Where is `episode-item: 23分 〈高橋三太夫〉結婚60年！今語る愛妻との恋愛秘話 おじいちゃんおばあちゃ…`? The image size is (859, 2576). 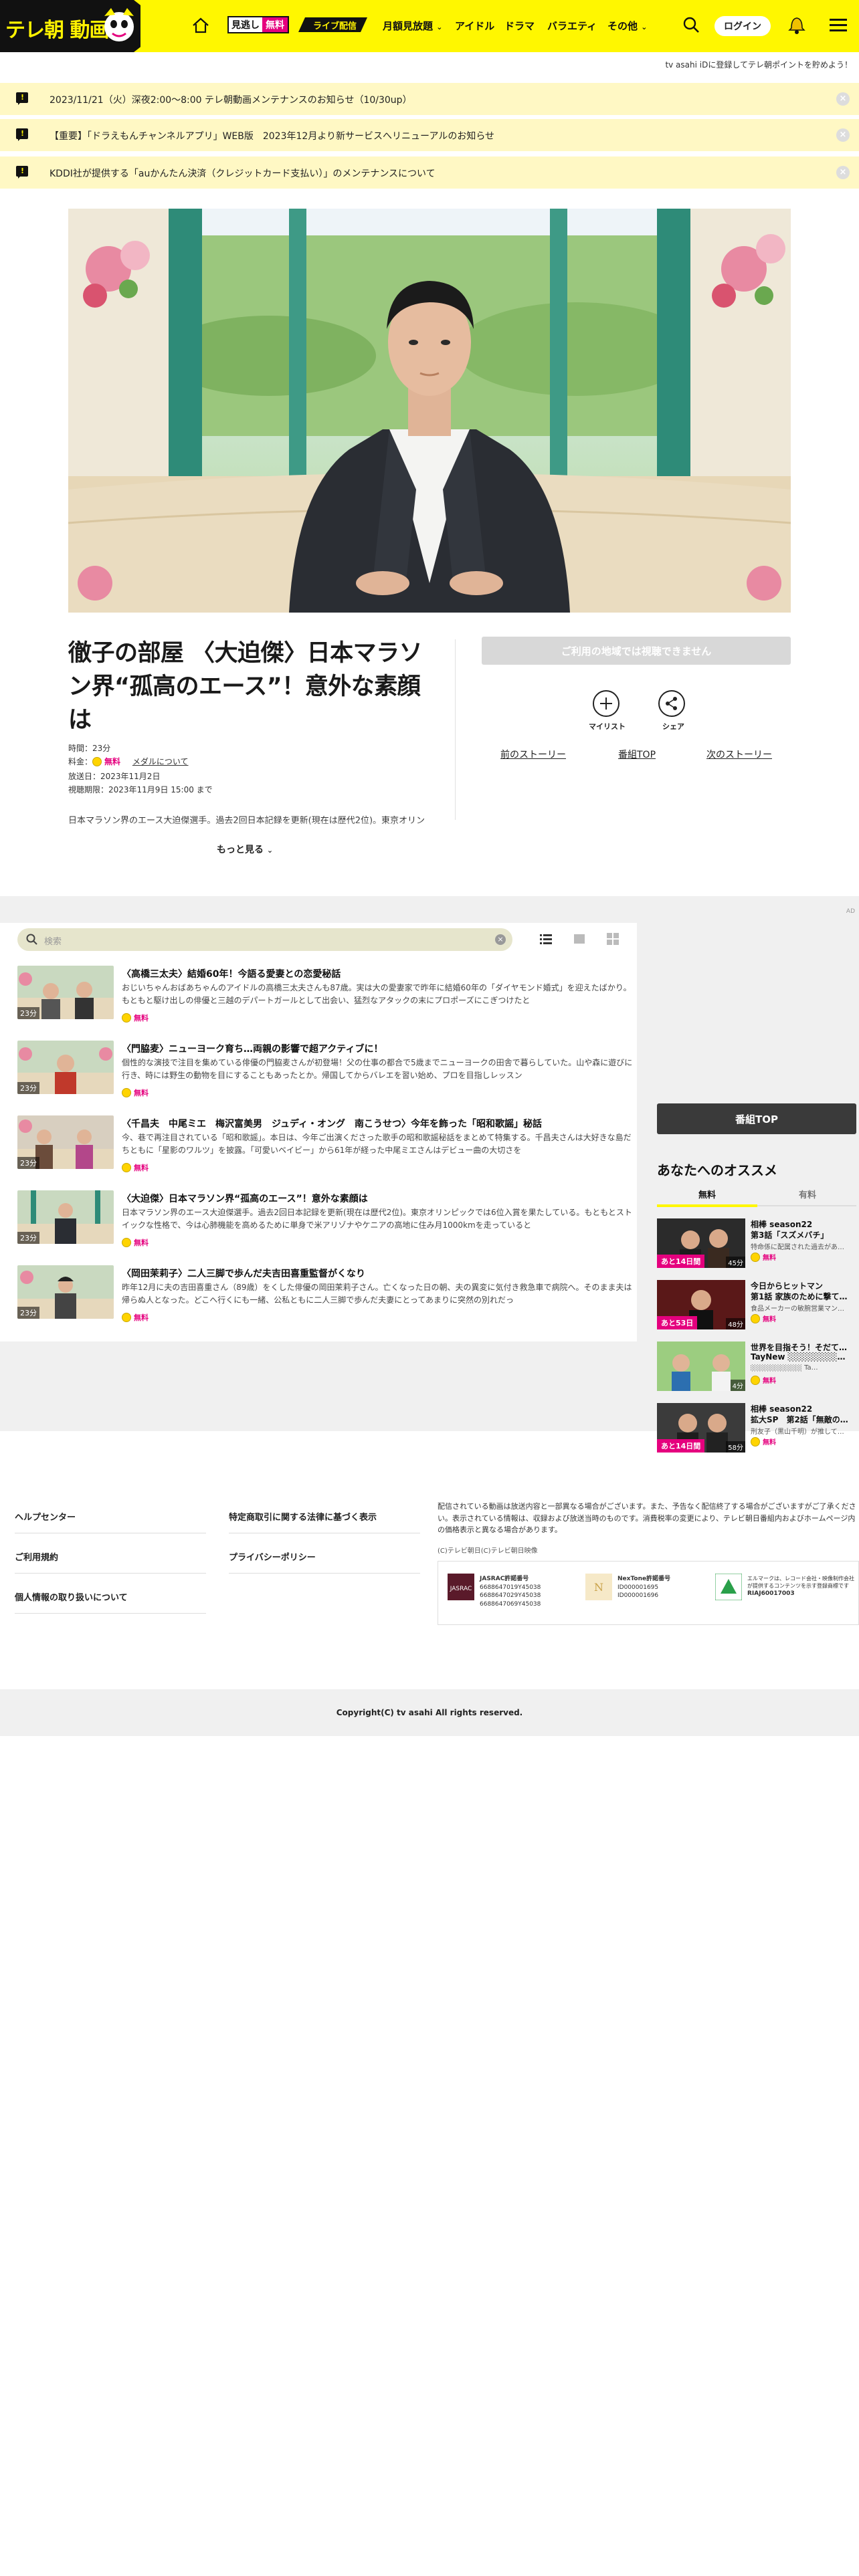 episode-item: 23分 〈高橋三太夫〉結婚60年！今語る愛妻との恋愛秘話 おじいちゃんおばあちゃ… is located at coordinates (325, 998).